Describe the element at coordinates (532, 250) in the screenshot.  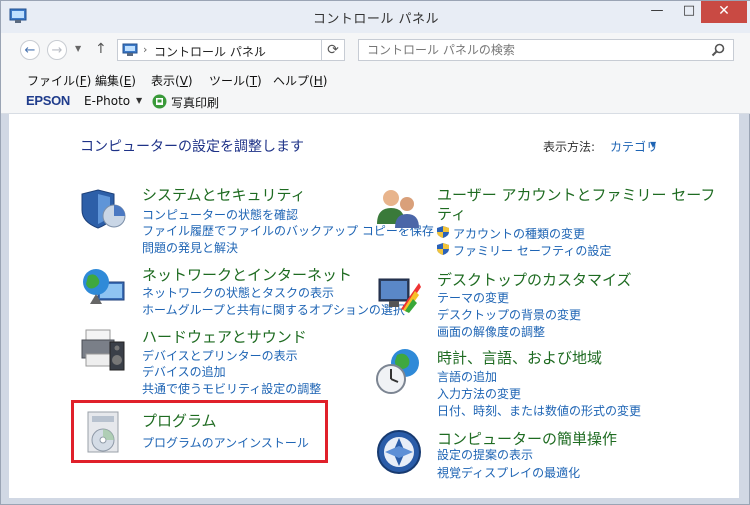
I see `link-family-safety: ファミリー セーフティの設定` at that location.